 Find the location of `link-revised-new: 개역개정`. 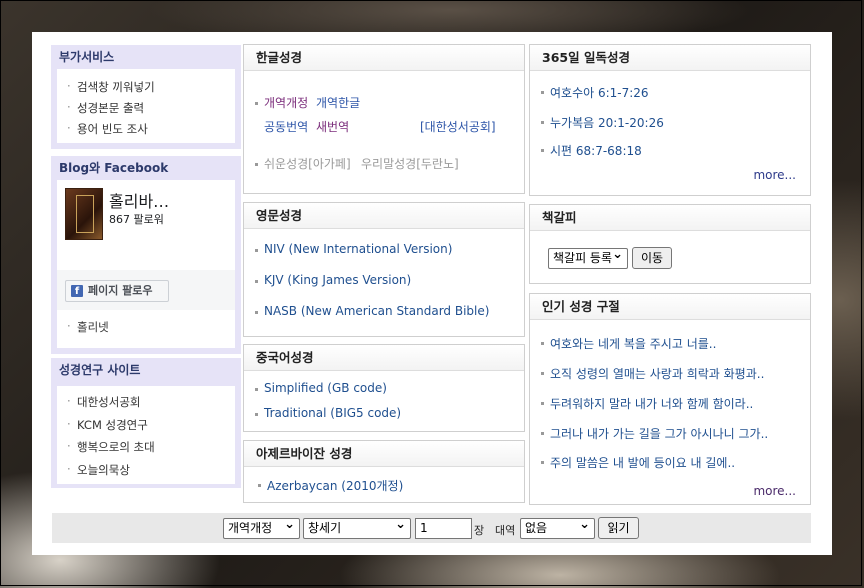

link-revised-new: 개역개정 is located at coordinates (286, 102).